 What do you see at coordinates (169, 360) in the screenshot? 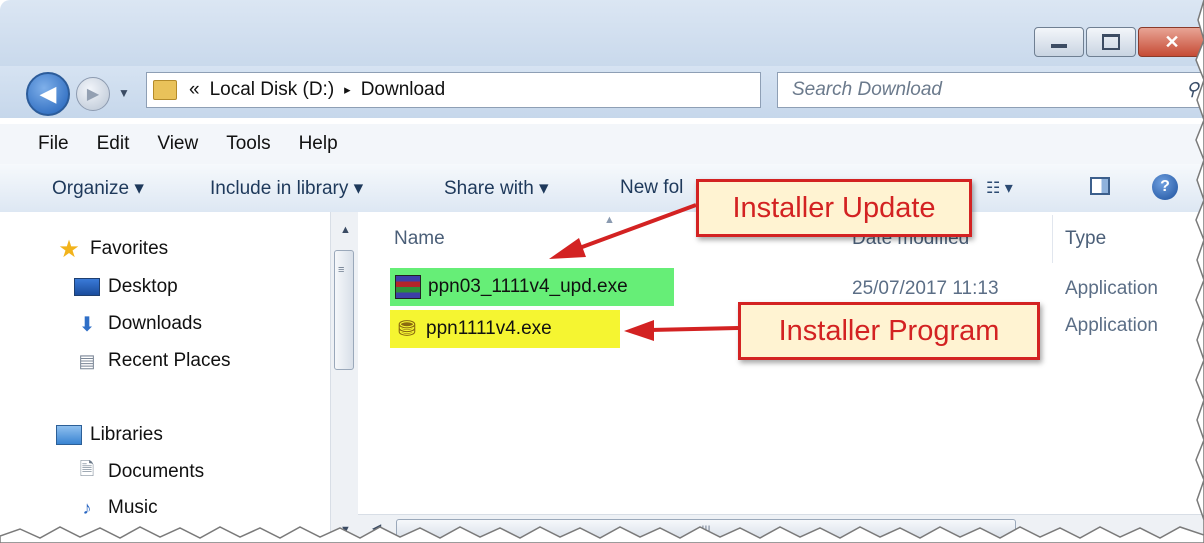
I see `nav-recent-places-label: Recent Places` at bounding box center [169, 360].